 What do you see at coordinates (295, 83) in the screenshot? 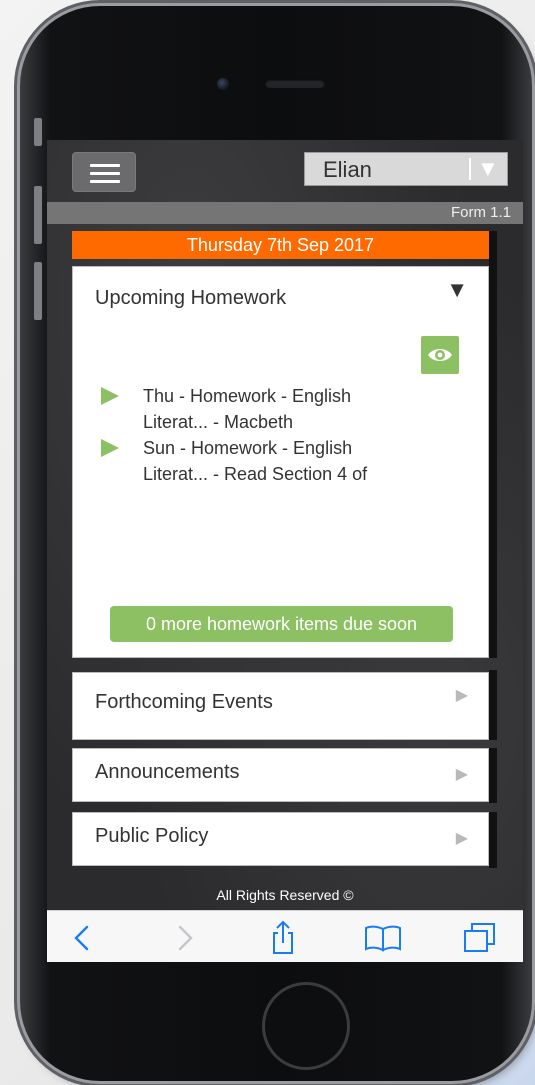
I see `earpiece-speaker` at bounding box center [295, 83].